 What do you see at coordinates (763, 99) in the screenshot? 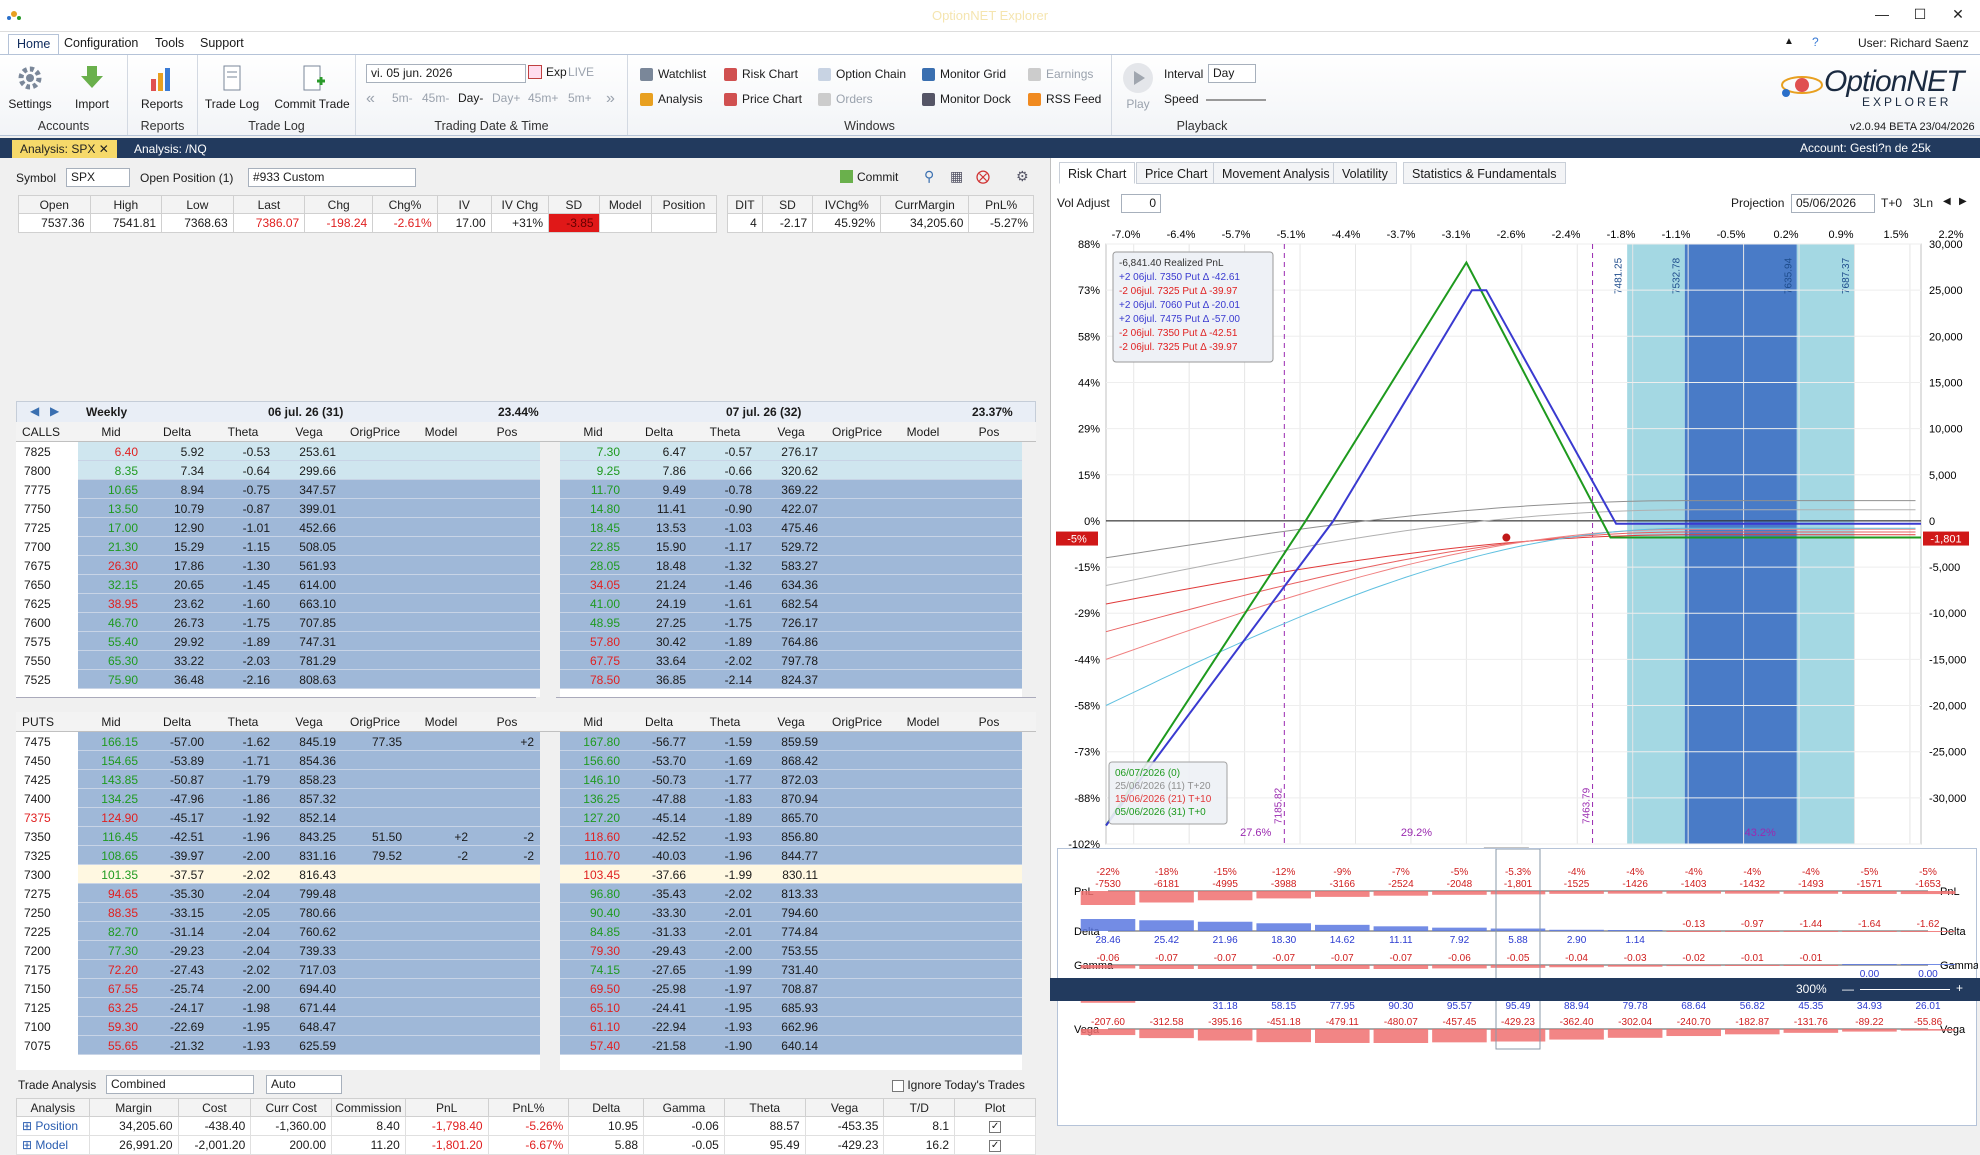
I see `price-chart-button: Price Chart` at bounding box center [763, 99].